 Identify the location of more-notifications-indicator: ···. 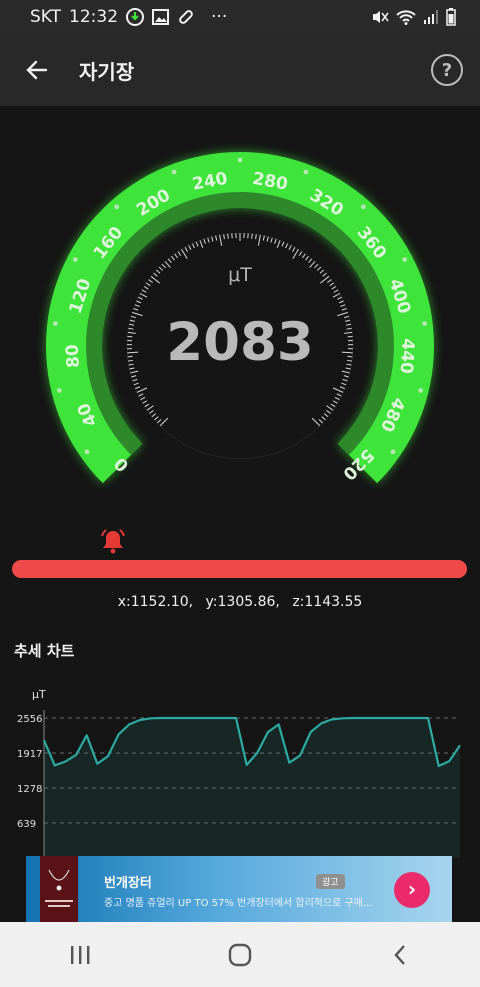
(219, 17).